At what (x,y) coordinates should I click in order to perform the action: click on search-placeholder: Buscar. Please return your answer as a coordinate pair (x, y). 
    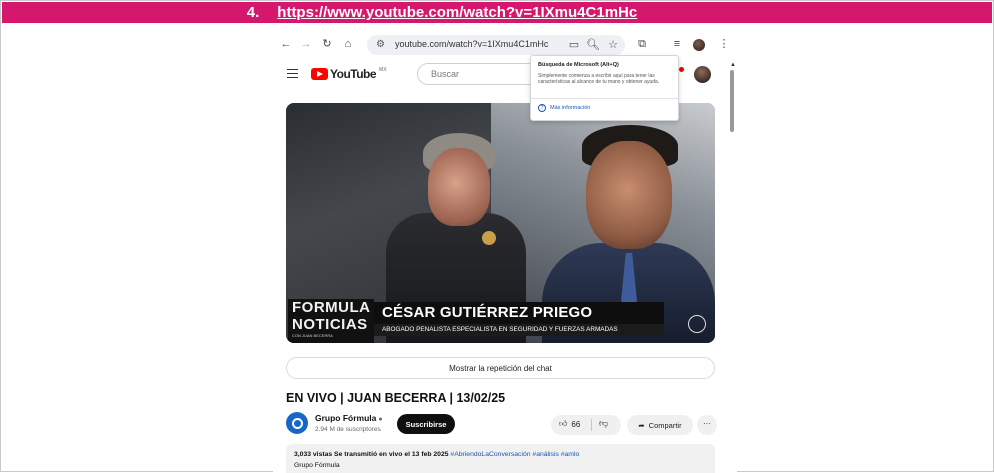
    Looking at the image, I should click on (445, 74).